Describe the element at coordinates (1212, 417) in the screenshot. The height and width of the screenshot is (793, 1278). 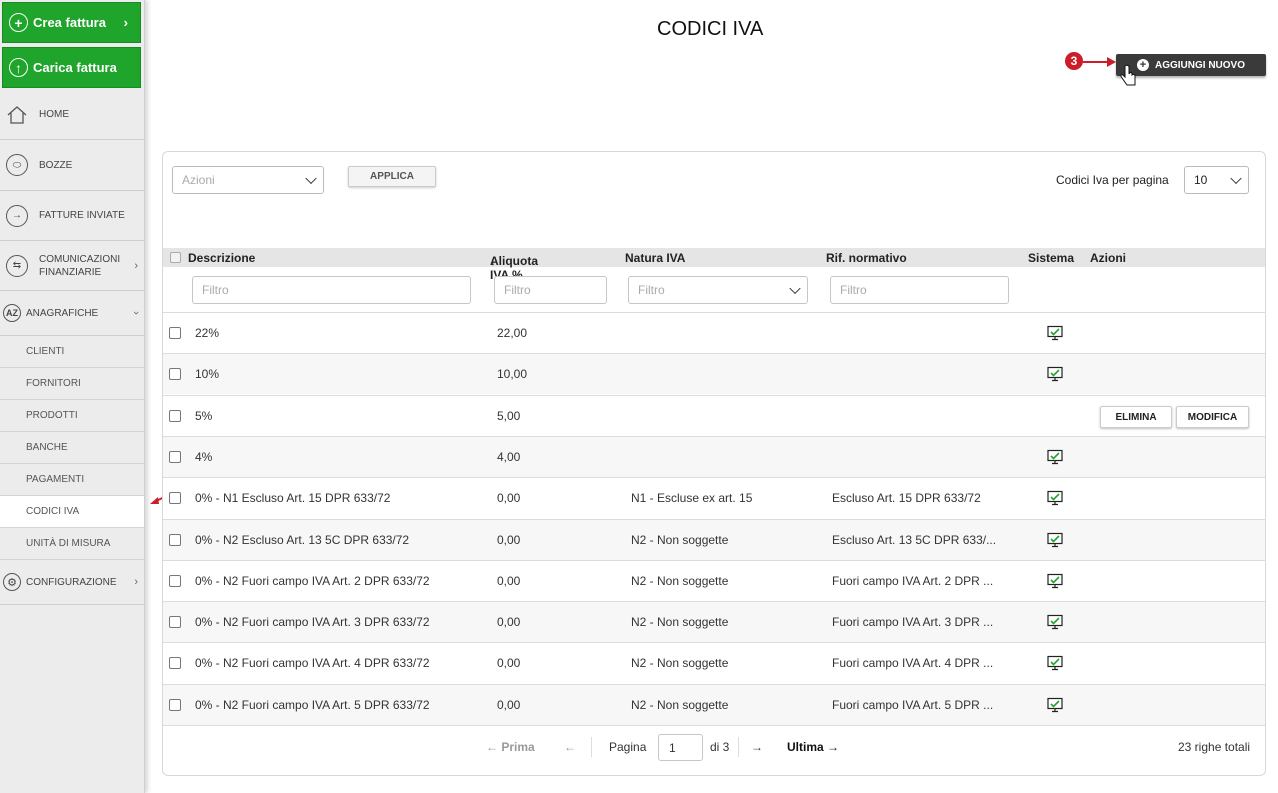
I see `edit-button: MODIFICA` at that location.